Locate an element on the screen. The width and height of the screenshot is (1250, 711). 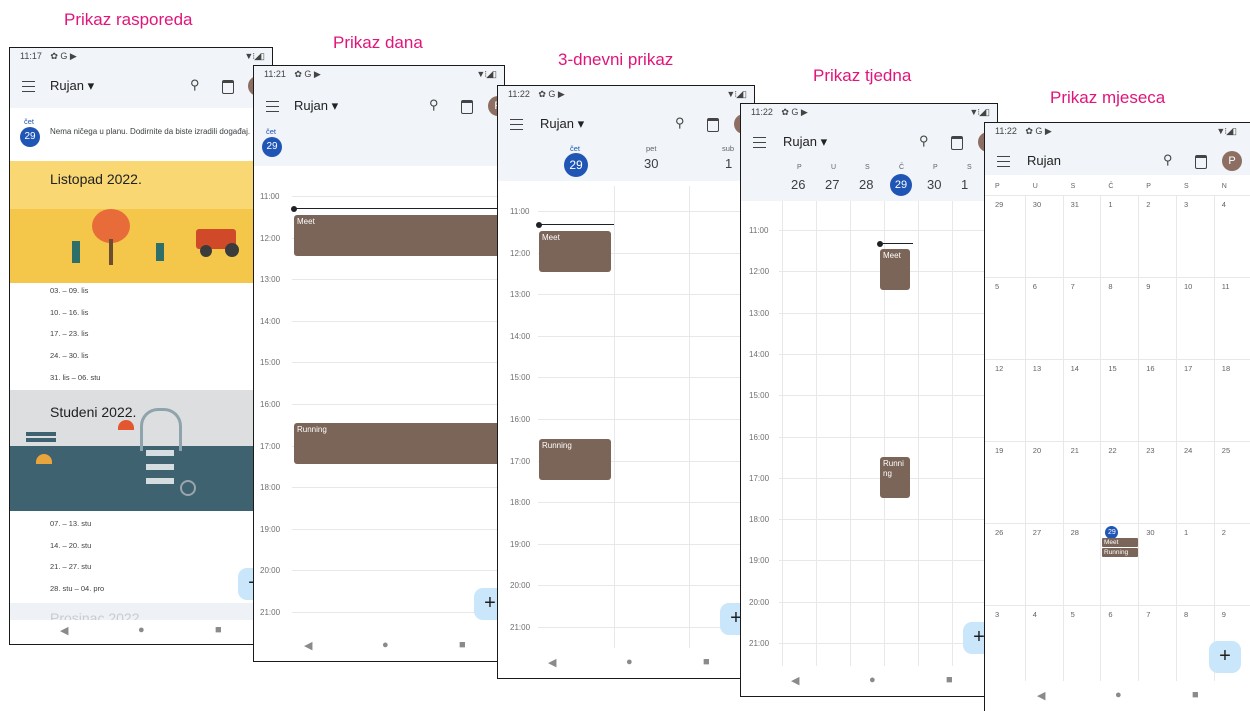
week-range-row: 14. – 20. stu is located at coordinates (70, 545).